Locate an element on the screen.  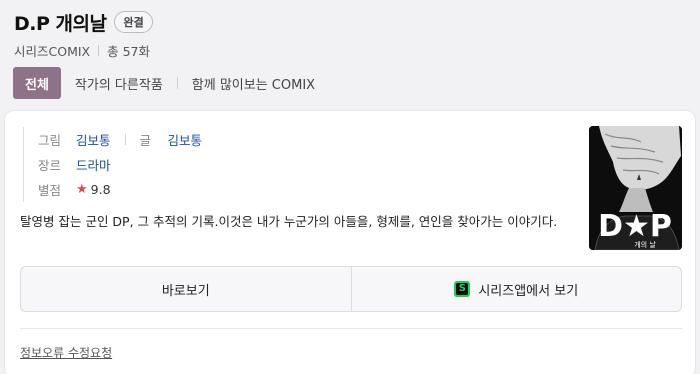
series-app-letter: S is located at coordinates (462, 289).